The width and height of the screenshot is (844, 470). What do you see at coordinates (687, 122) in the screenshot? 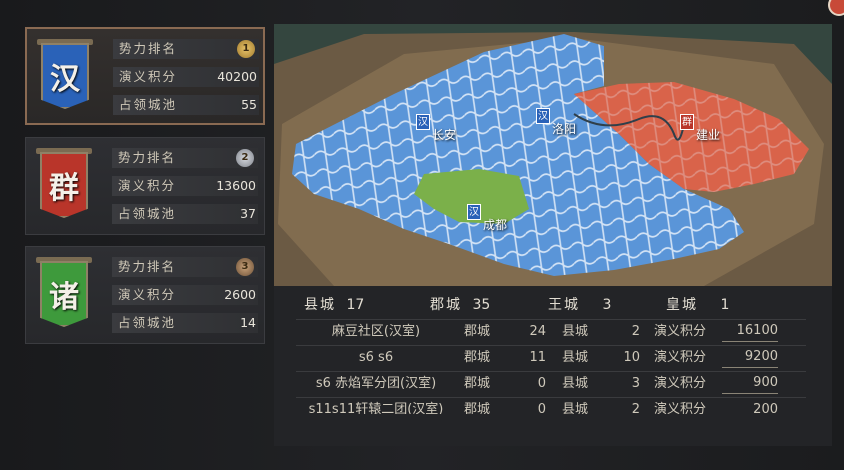
I see `flag-icon: 群` at bounding box center [687, 122].